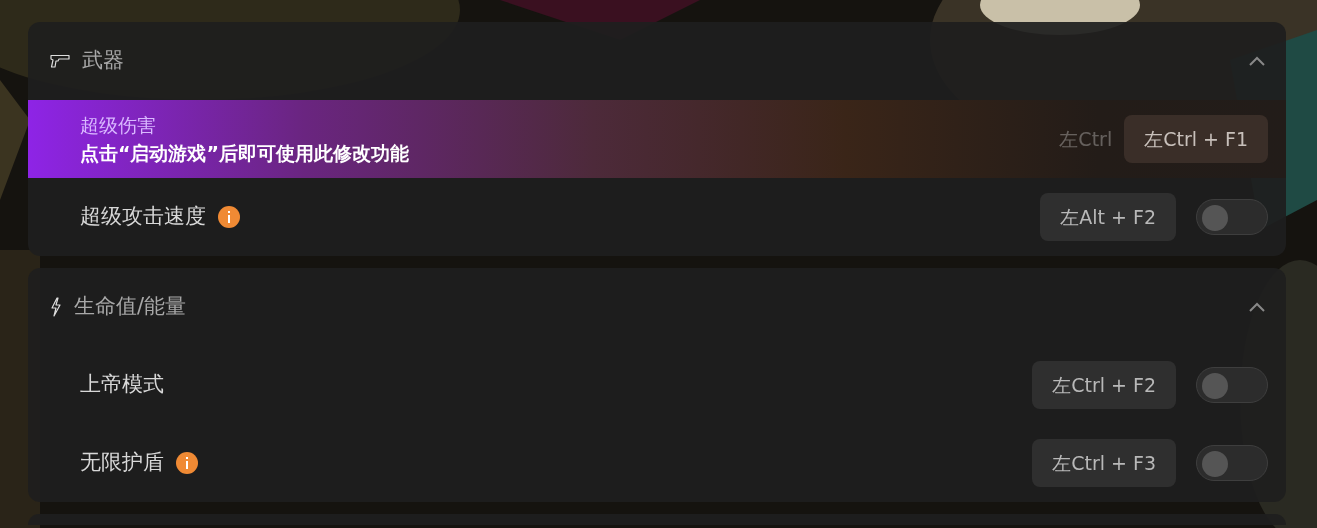 The width and height of the screenshot is (1317, 528). Describe the element at coordinates (60, 61) in the screenshot. I see `pistol-icon` at that location.